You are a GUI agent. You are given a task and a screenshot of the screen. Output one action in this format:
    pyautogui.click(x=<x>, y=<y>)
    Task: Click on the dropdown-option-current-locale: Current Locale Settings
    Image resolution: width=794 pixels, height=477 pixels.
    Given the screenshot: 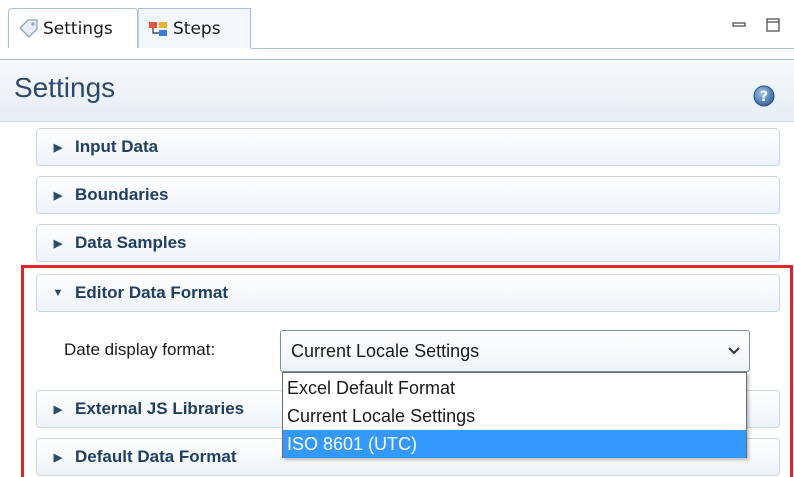 What is the action you would take?
    pyautogui.click(x=514, y=416)
    